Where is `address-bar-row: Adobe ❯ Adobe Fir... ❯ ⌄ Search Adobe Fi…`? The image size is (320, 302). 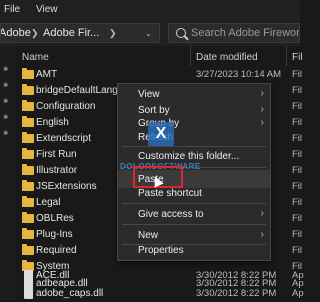
address-bar-row: Adobe ❯ Adobe Fir... ❯ ⌄ Search Adobe Fi… is located at coordinates (150, 33).